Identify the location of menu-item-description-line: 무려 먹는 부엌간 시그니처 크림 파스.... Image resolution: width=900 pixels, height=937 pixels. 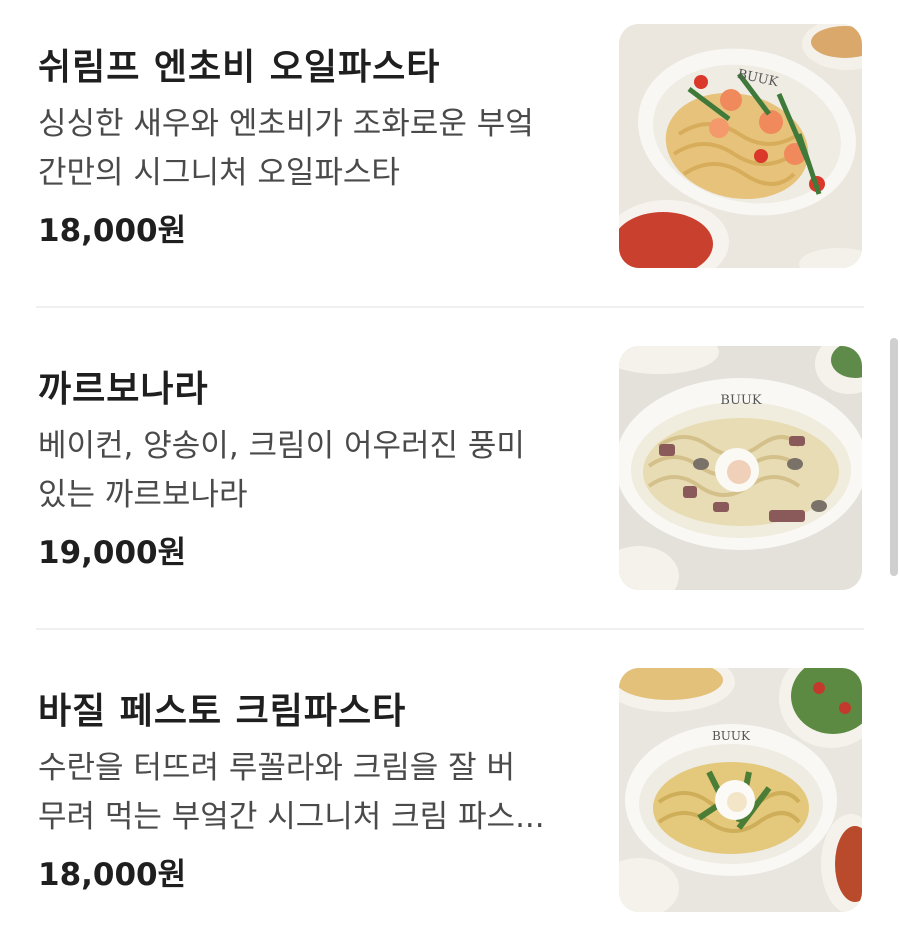
(291, 817).